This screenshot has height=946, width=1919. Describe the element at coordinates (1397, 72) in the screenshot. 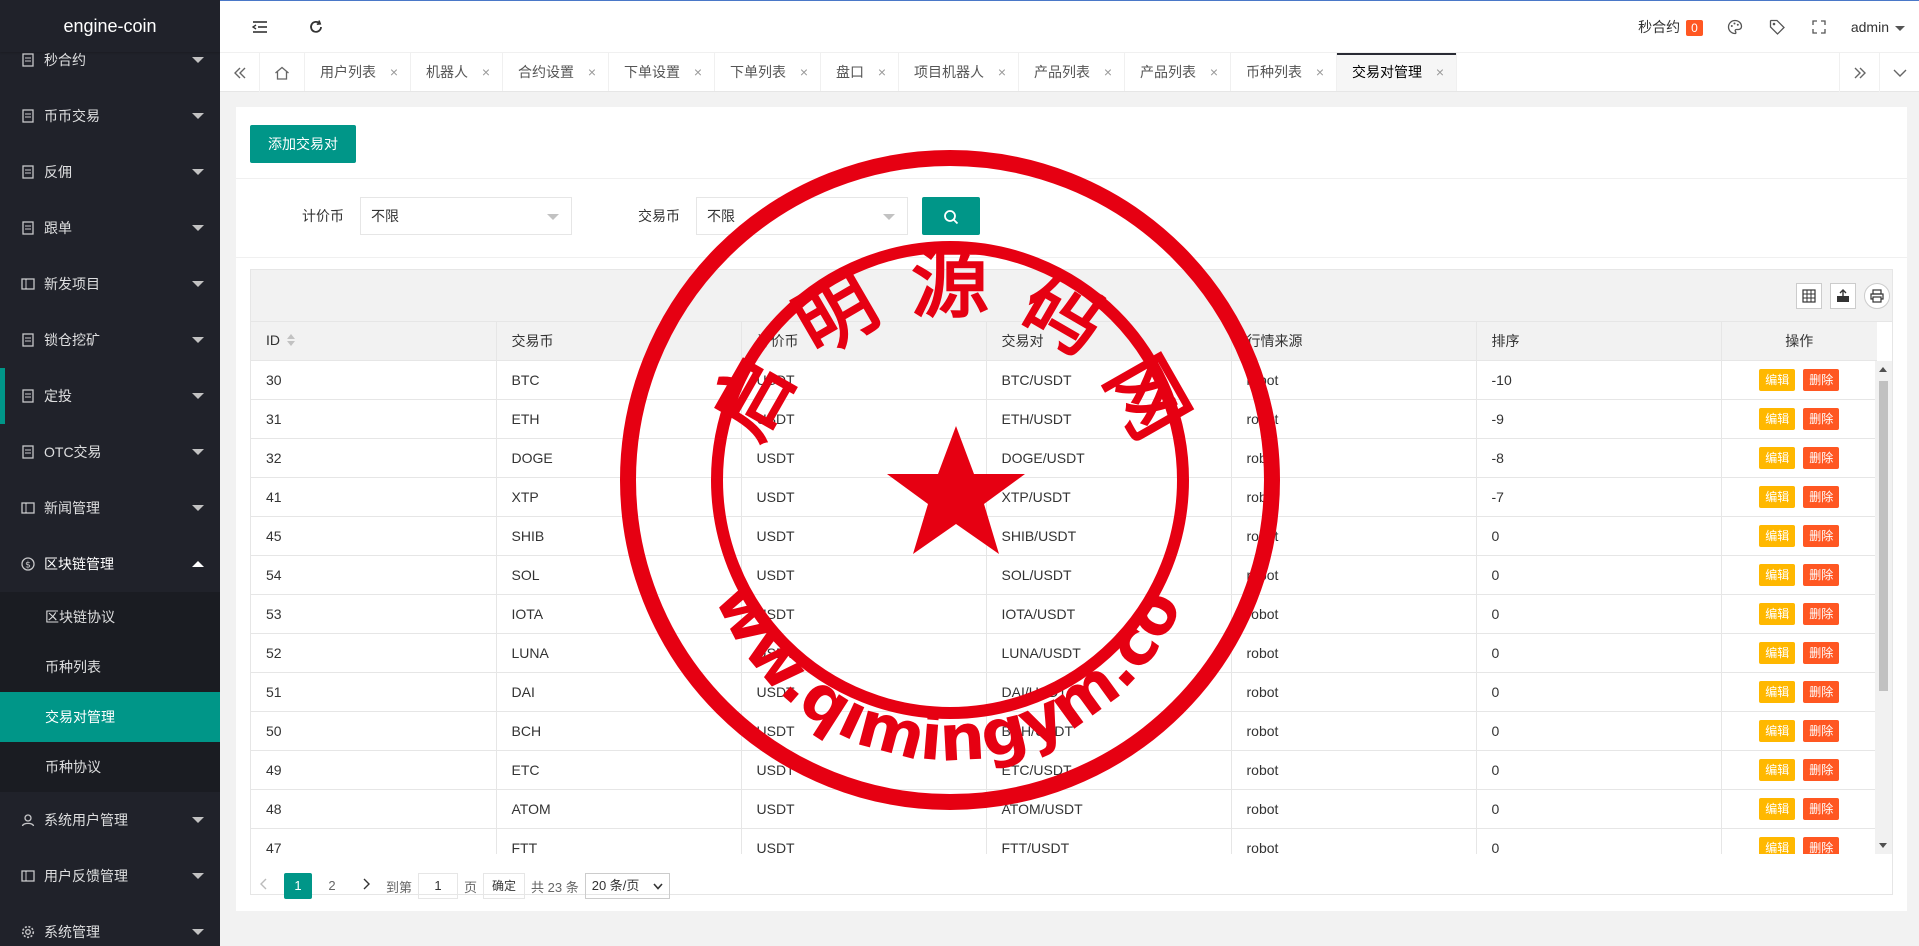

I see `tab-pair-management: 交易对管理 ×` at that location.